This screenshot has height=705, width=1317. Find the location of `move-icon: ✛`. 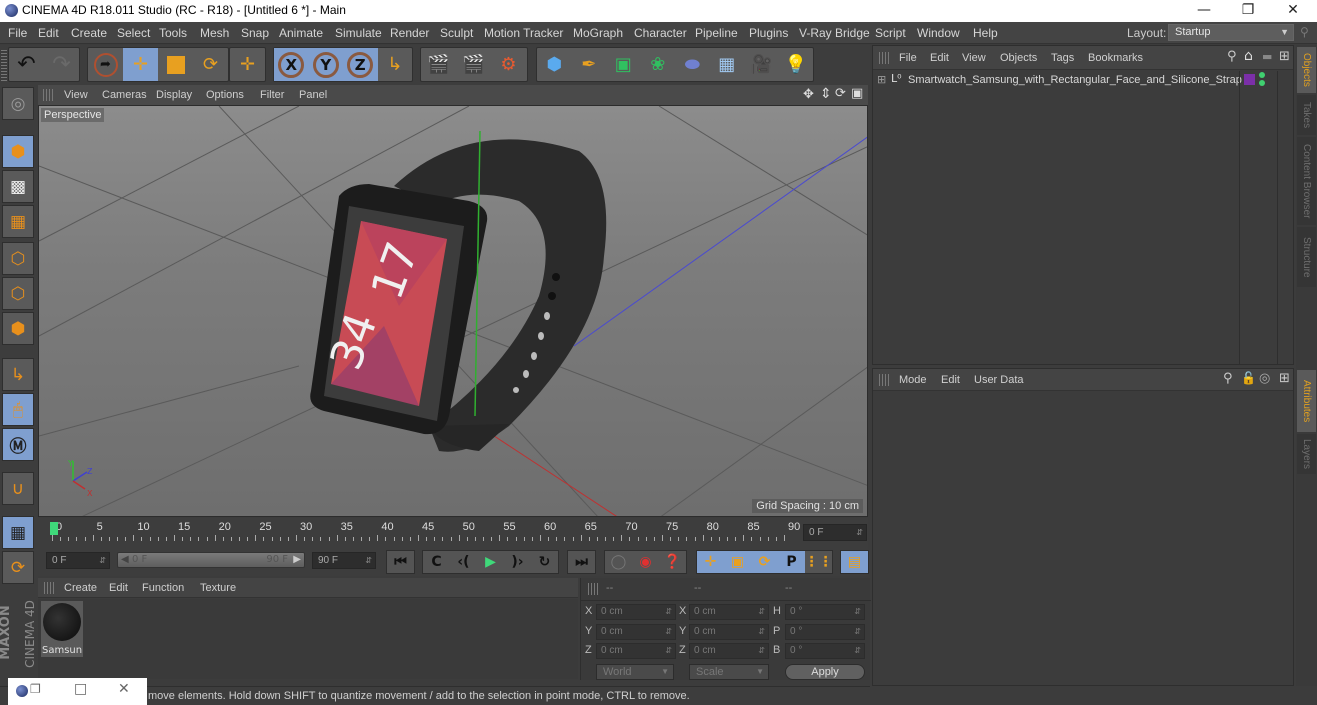

move-icon: ✛ is located at coordinates (140, 64).